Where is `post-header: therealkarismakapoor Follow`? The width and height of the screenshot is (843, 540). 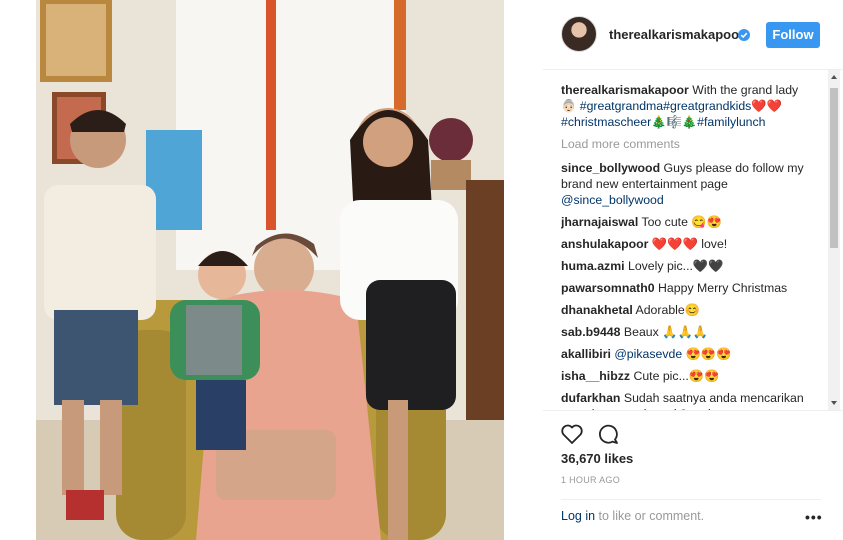 post-header: therealkarismakapoor Follow is located at coordinates (693, 35).